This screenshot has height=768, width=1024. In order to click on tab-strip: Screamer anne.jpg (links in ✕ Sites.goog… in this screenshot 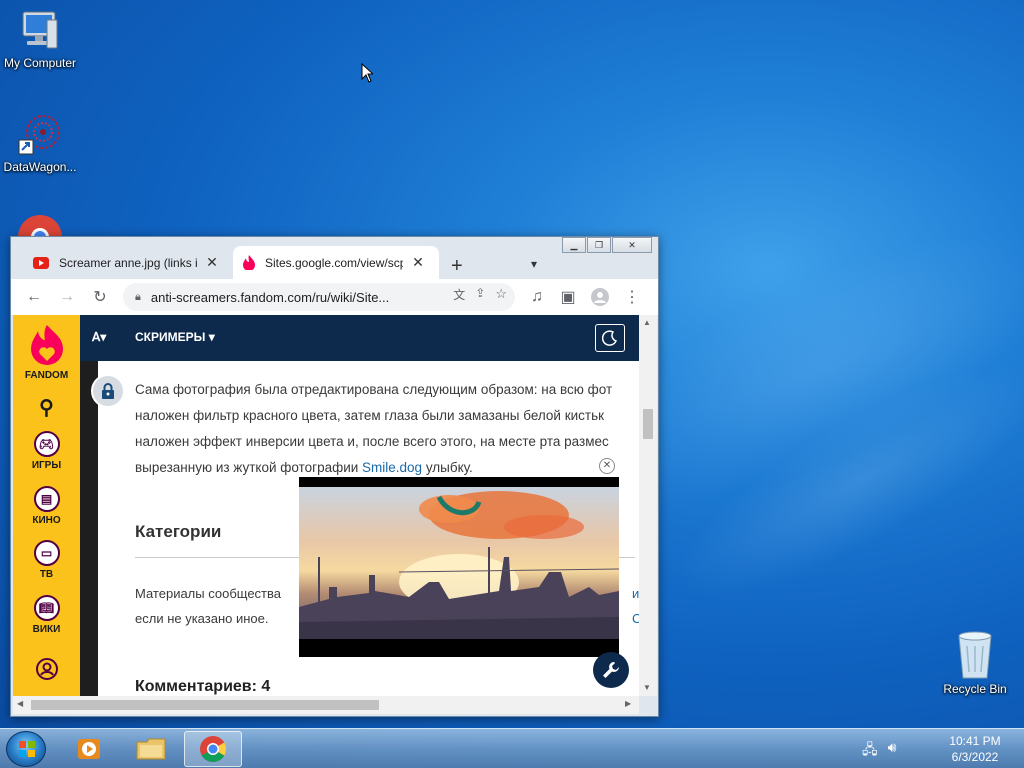, I will do `click(334, 261)`.